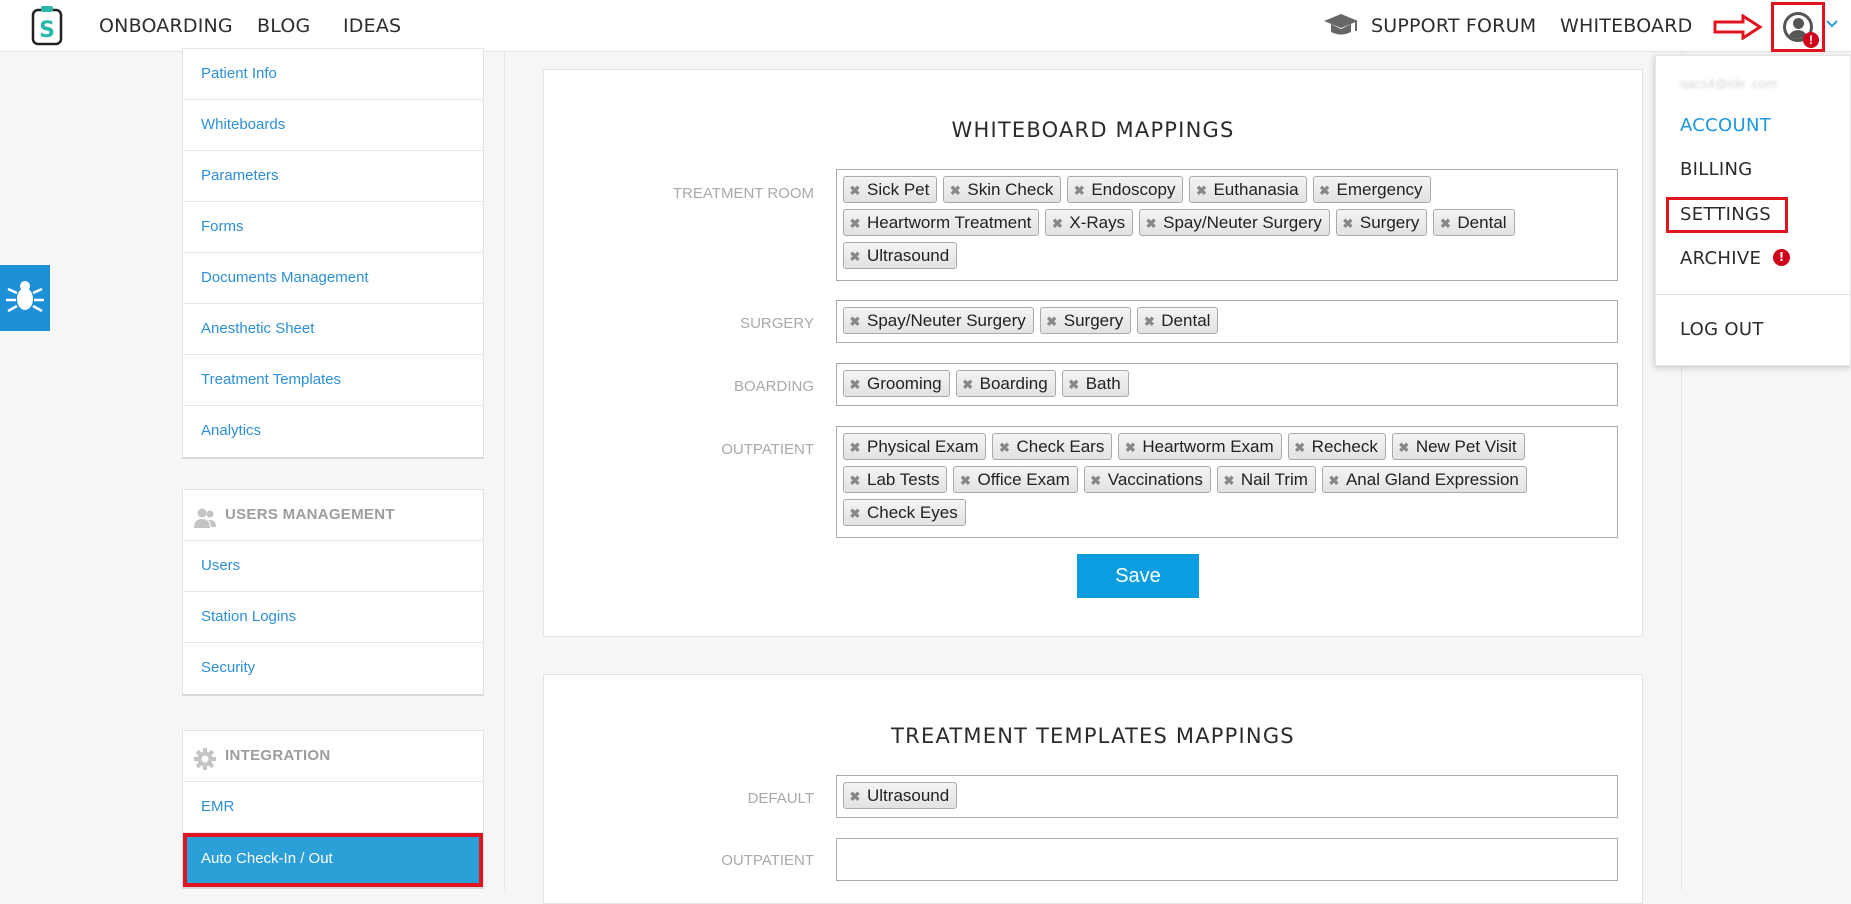  What do you see at coordinates (25, 298) in the screenshot?
I see `bug-report-tab` at bounding box center [25, 298].